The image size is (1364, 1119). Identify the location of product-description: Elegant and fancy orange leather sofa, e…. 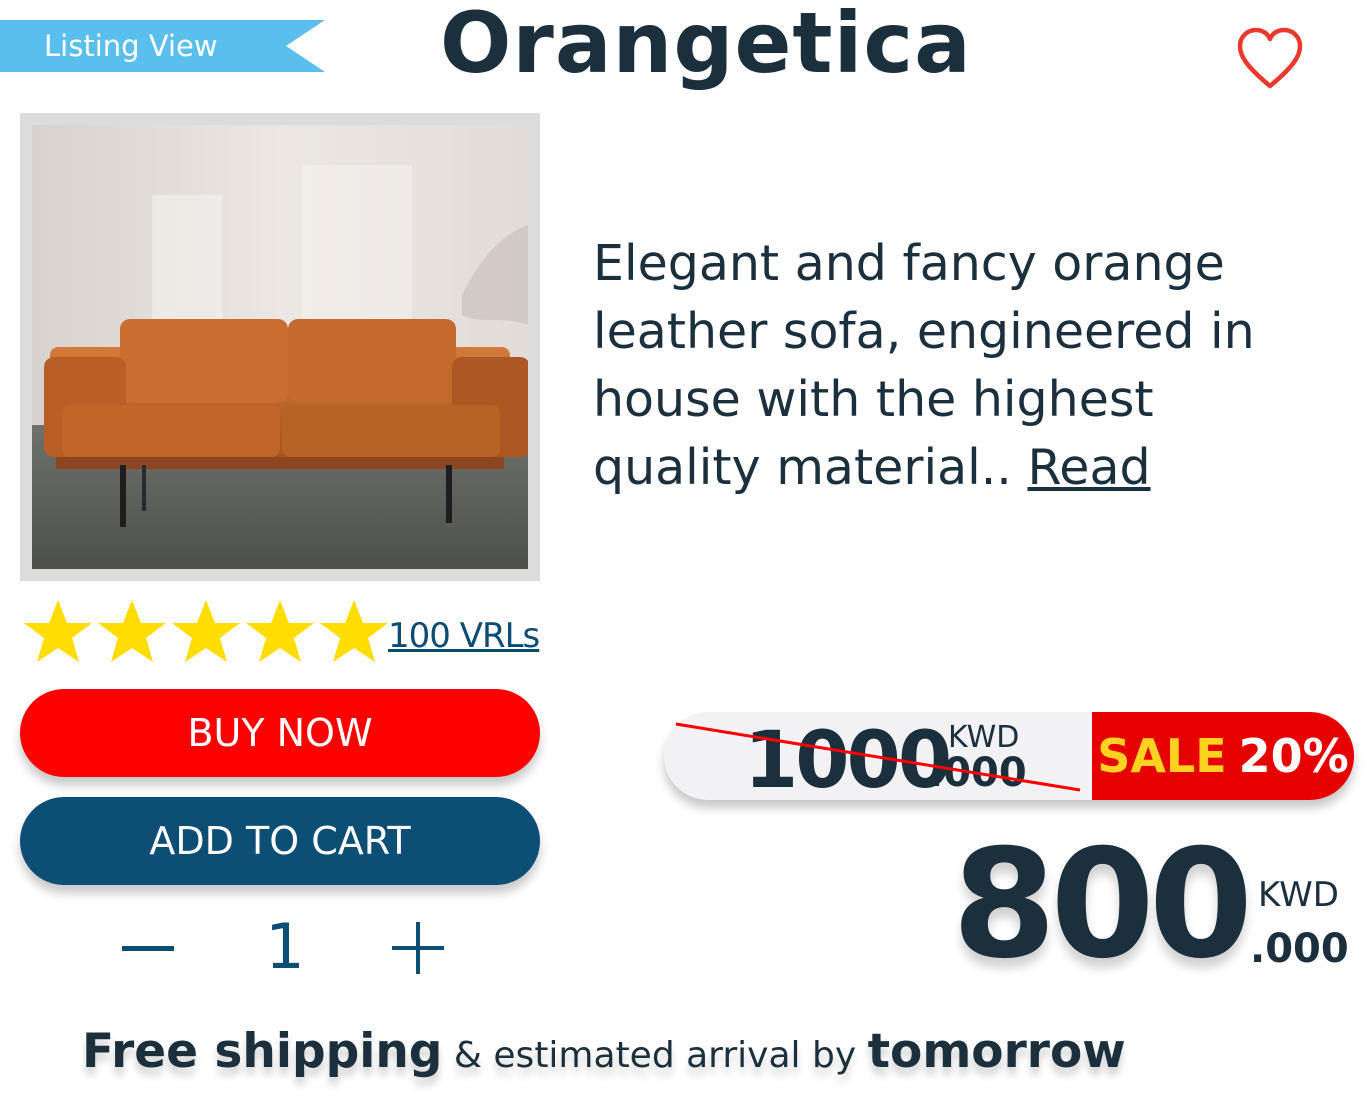
(953, 366).